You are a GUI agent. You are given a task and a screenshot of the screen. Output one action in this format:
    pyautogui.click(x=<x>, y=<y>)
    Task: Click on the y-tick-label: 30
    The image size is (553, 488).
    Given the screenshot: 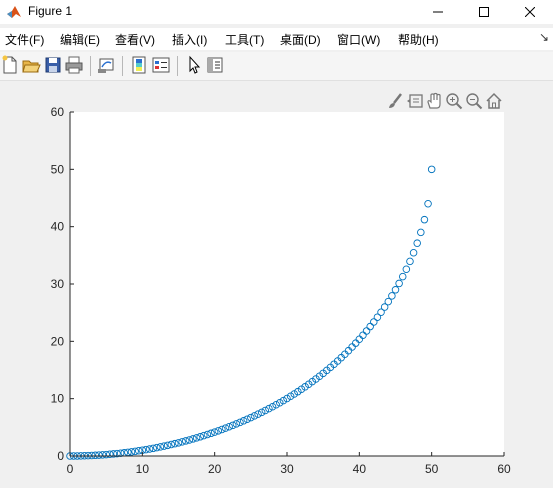 What is the action you would take?
    pyautogui.click(x=58, y=284)
    